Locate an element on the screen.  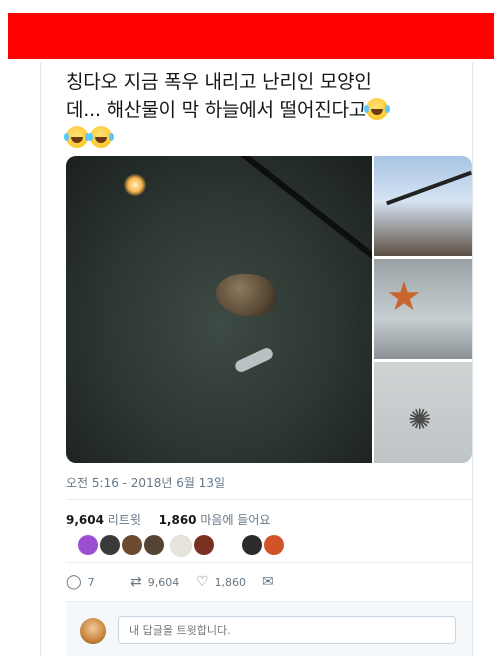
starfish-icon: ★ is located at coordinates (404, 297).